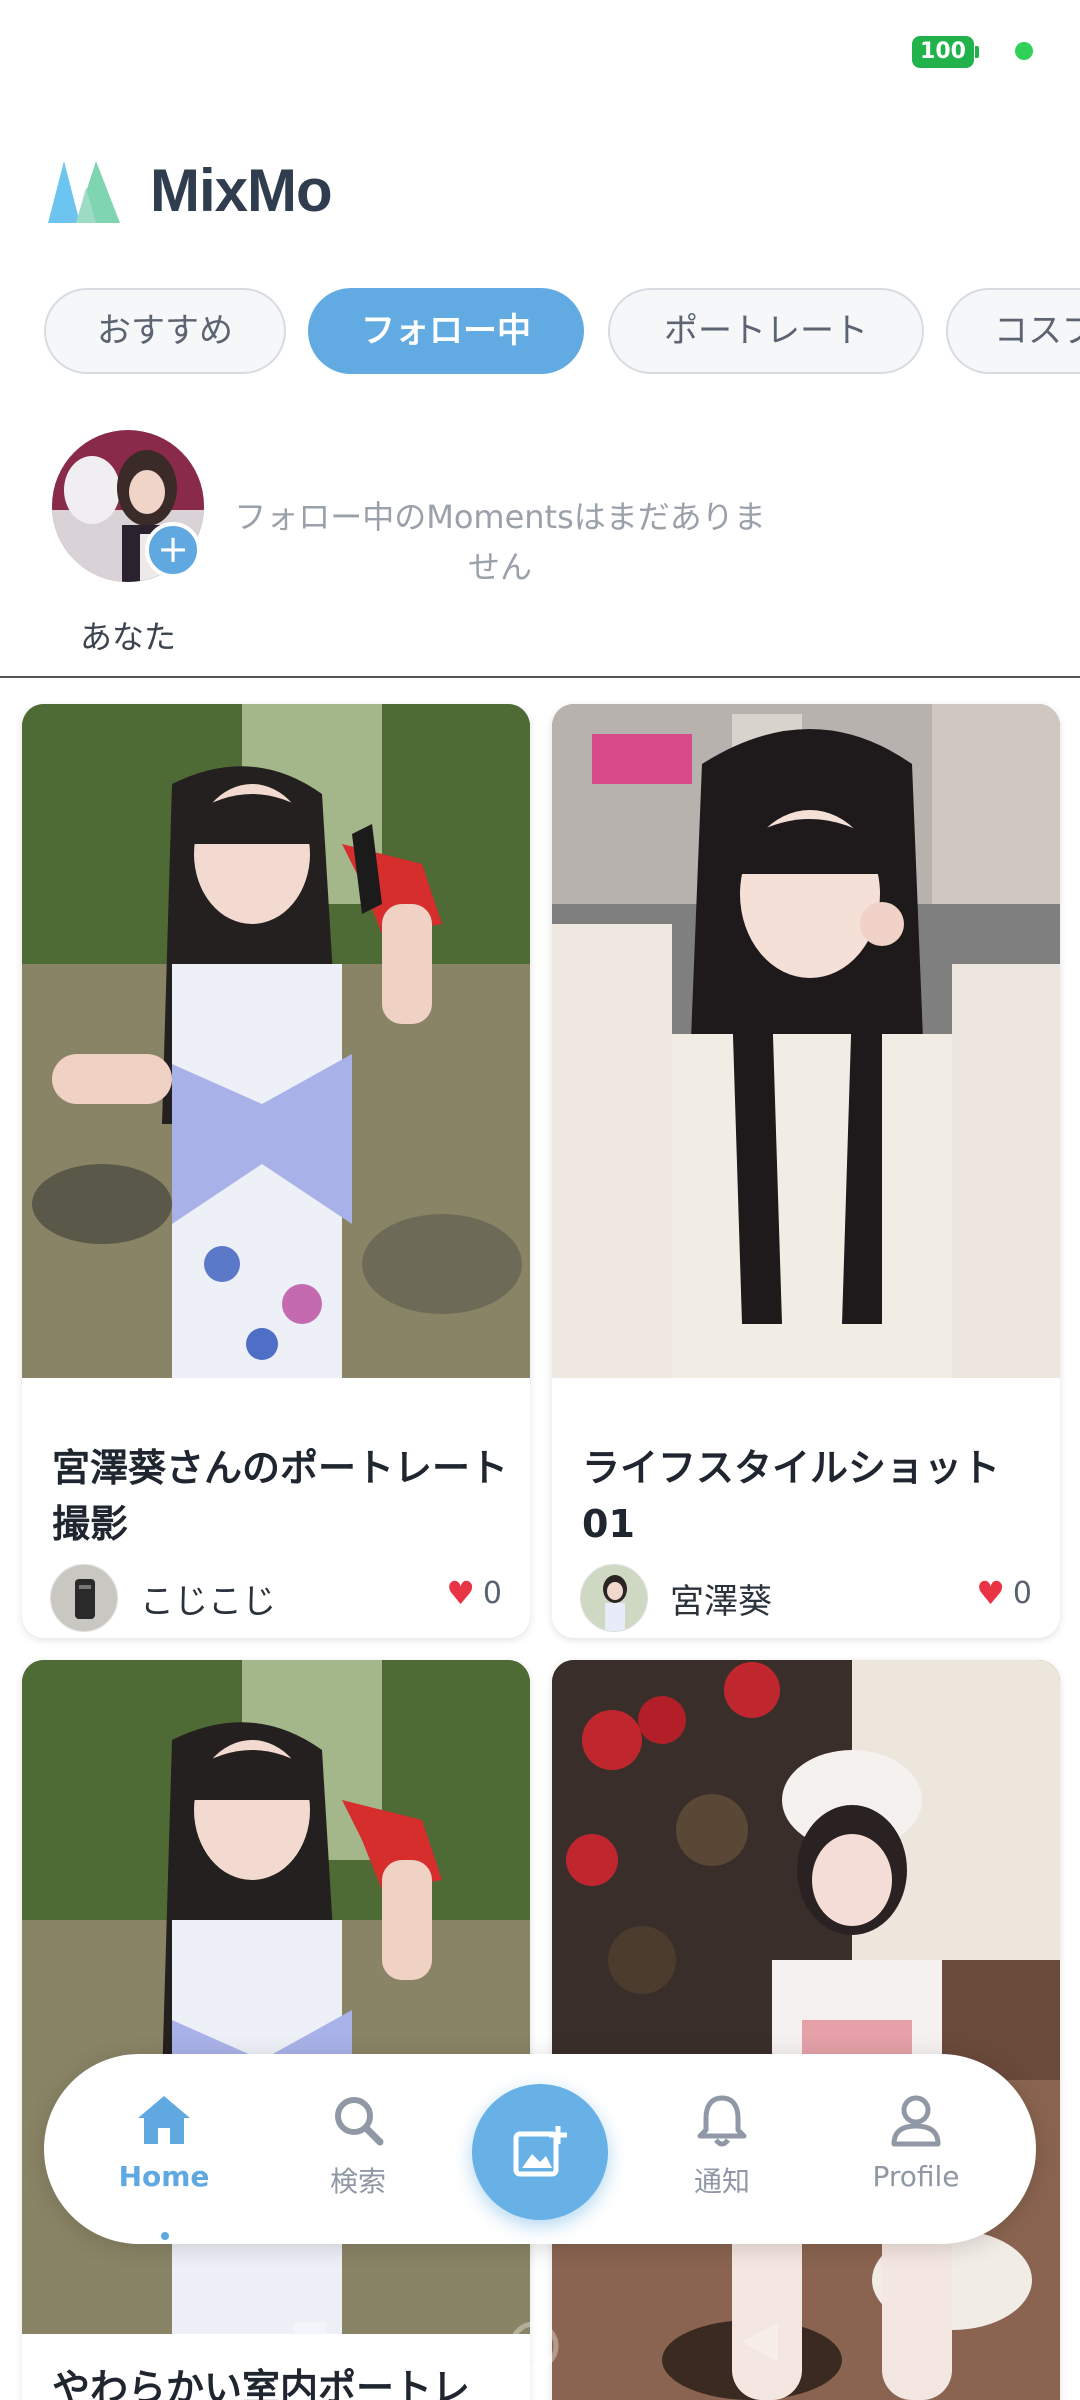 The height and width of the screenshot is (2400, 1080). What do you see at coordinates (1013, 331) in the screenshot?
I see `tab-cosplay: コスプ` at bounding box center [1013, 331].